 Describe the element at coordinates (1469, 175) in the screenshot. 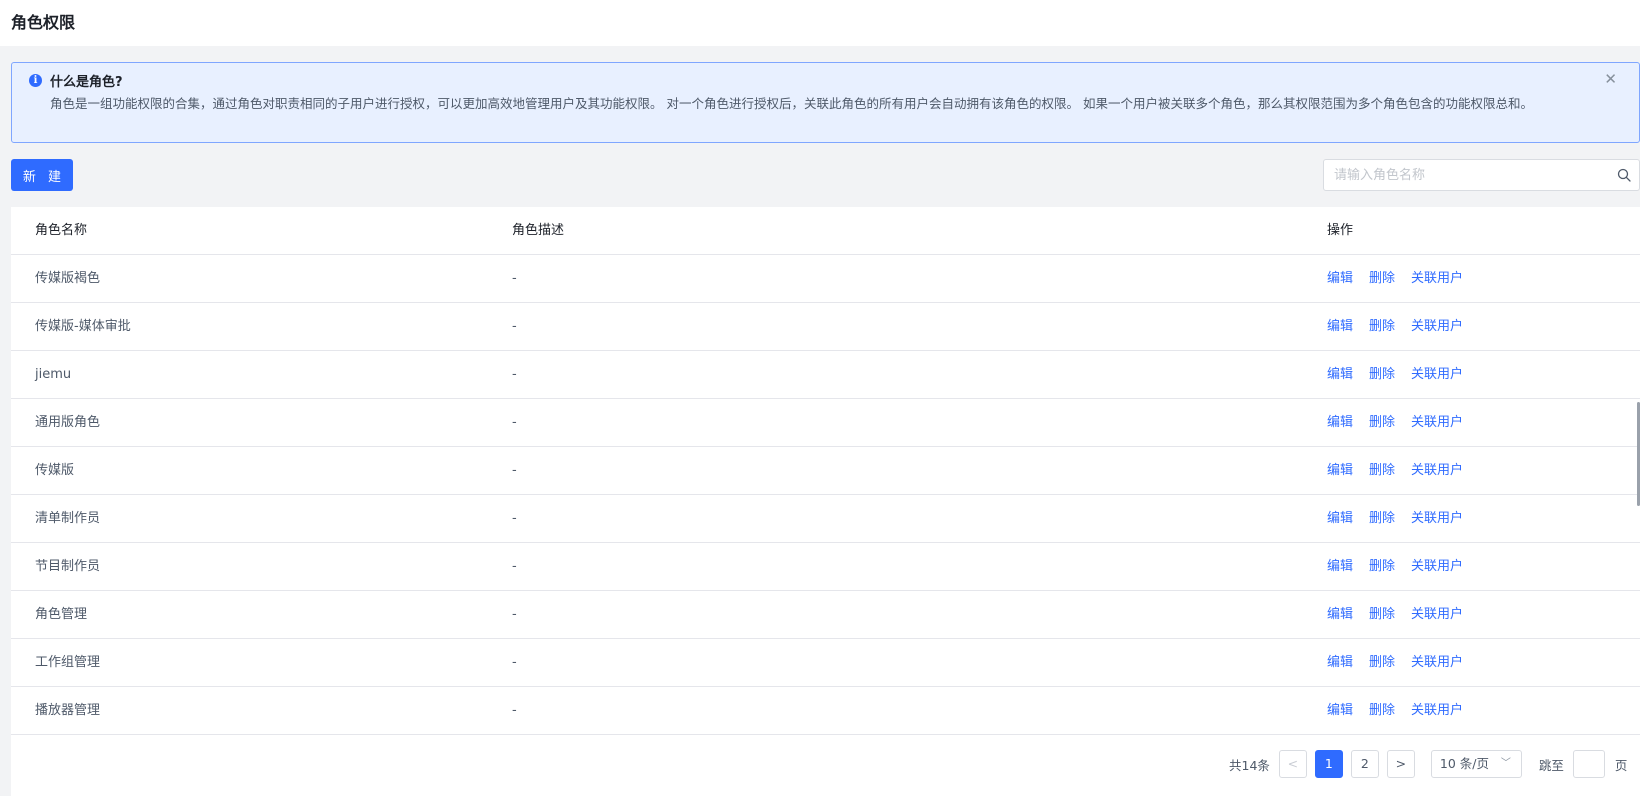

I see `search-input` at that location.